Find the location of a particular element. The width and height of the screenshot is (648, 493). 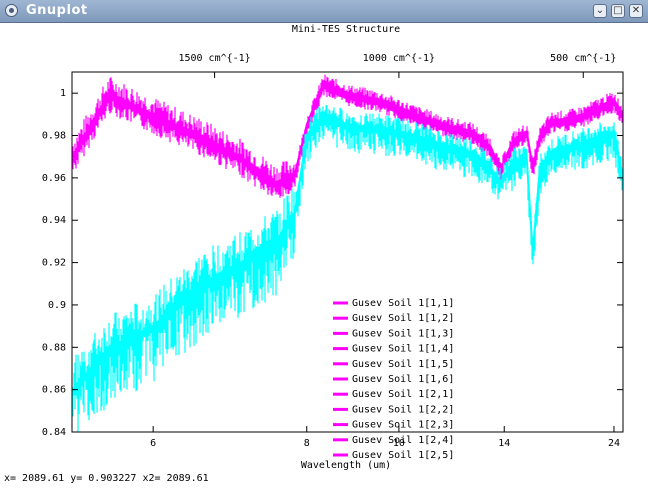

chart-title: Mini-TES Structure is located at coordinates (346, 29).